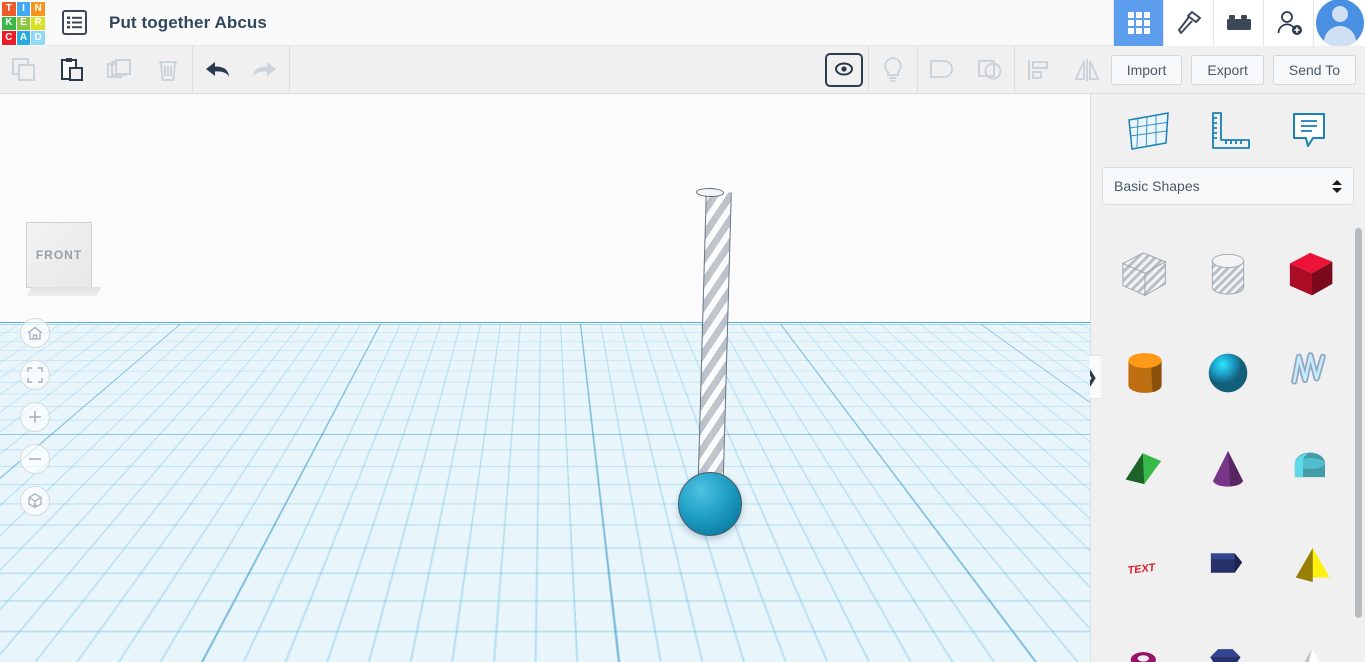 The height and width of the screenshot is (662, 1365). I want to click on home-view-icon, so click(35, 333).